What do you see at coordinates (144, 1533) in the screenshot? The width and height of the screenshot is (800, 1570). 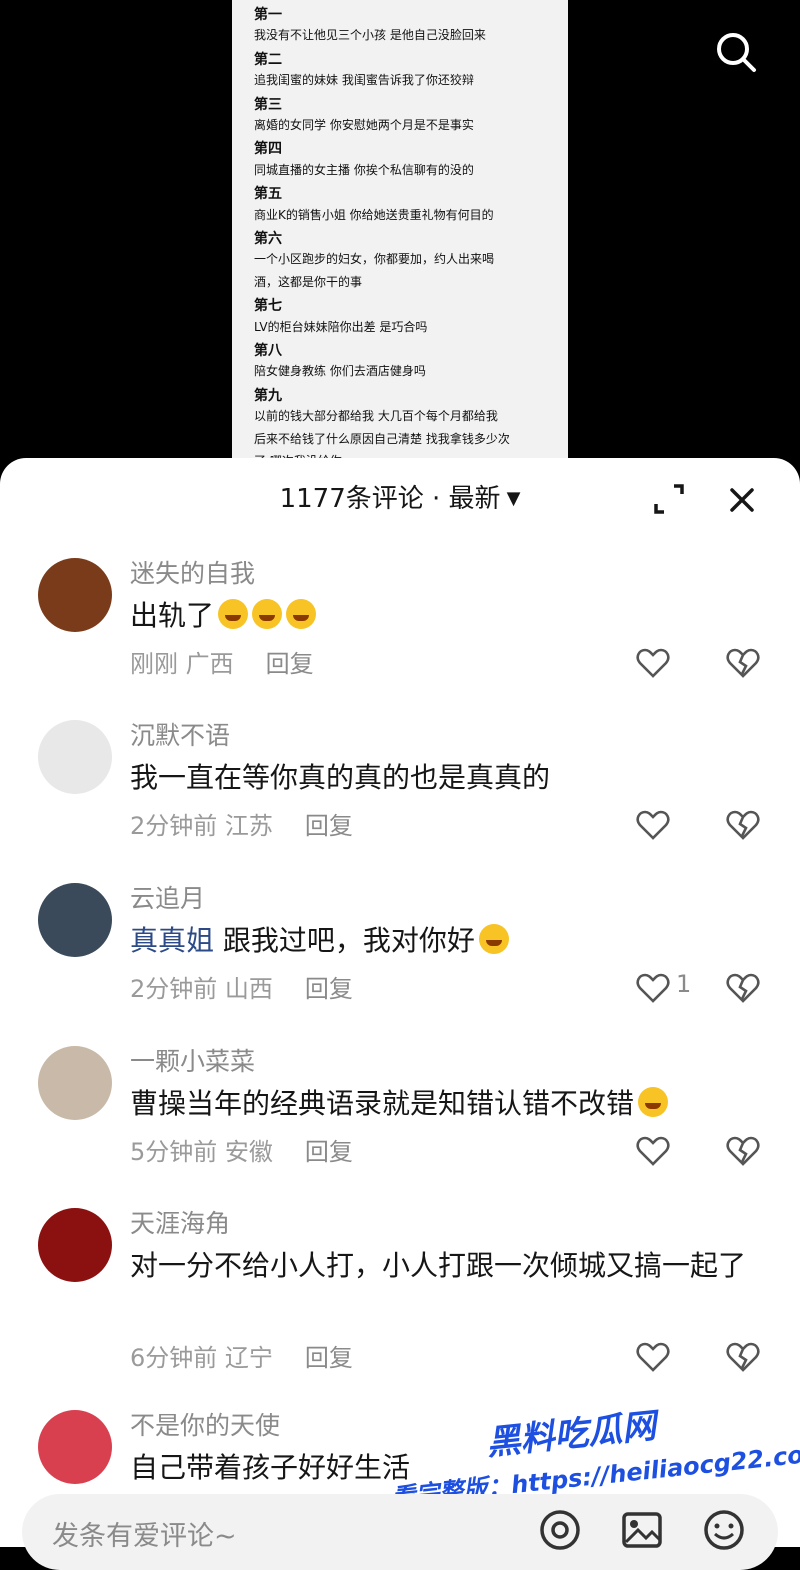 I see `comment-input: 发条有爱评论~` at bounding box center [144, 1533].